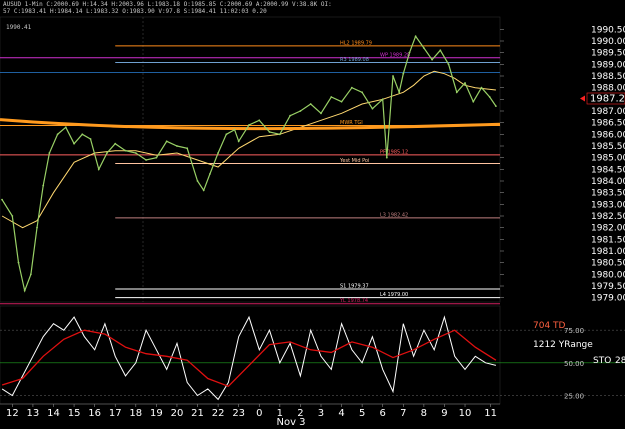 This screenshot has width=625, height=429. I want to click on price-y-tick-label-21: 1980.00, so click(608, 275).